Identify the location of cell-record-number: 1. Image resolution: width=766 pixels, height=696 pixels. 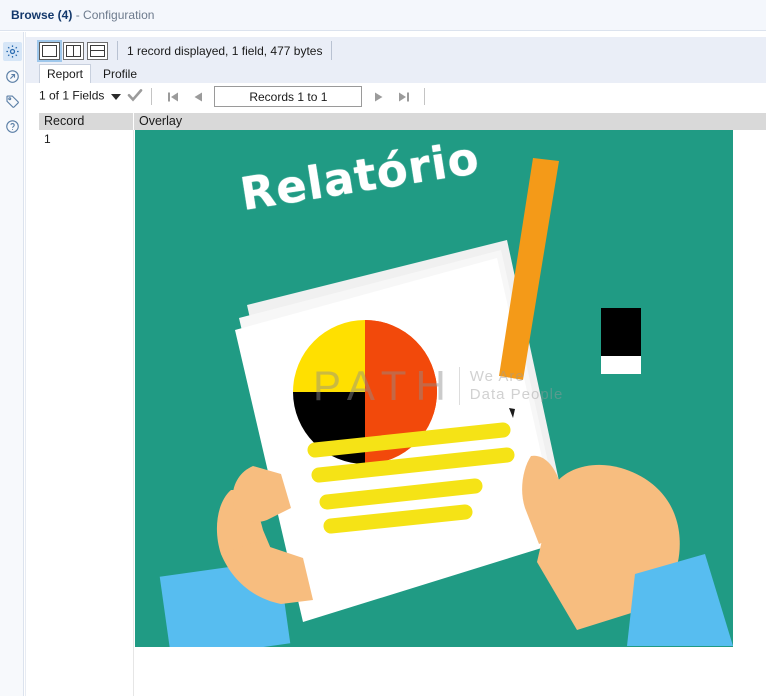
(86, 413).